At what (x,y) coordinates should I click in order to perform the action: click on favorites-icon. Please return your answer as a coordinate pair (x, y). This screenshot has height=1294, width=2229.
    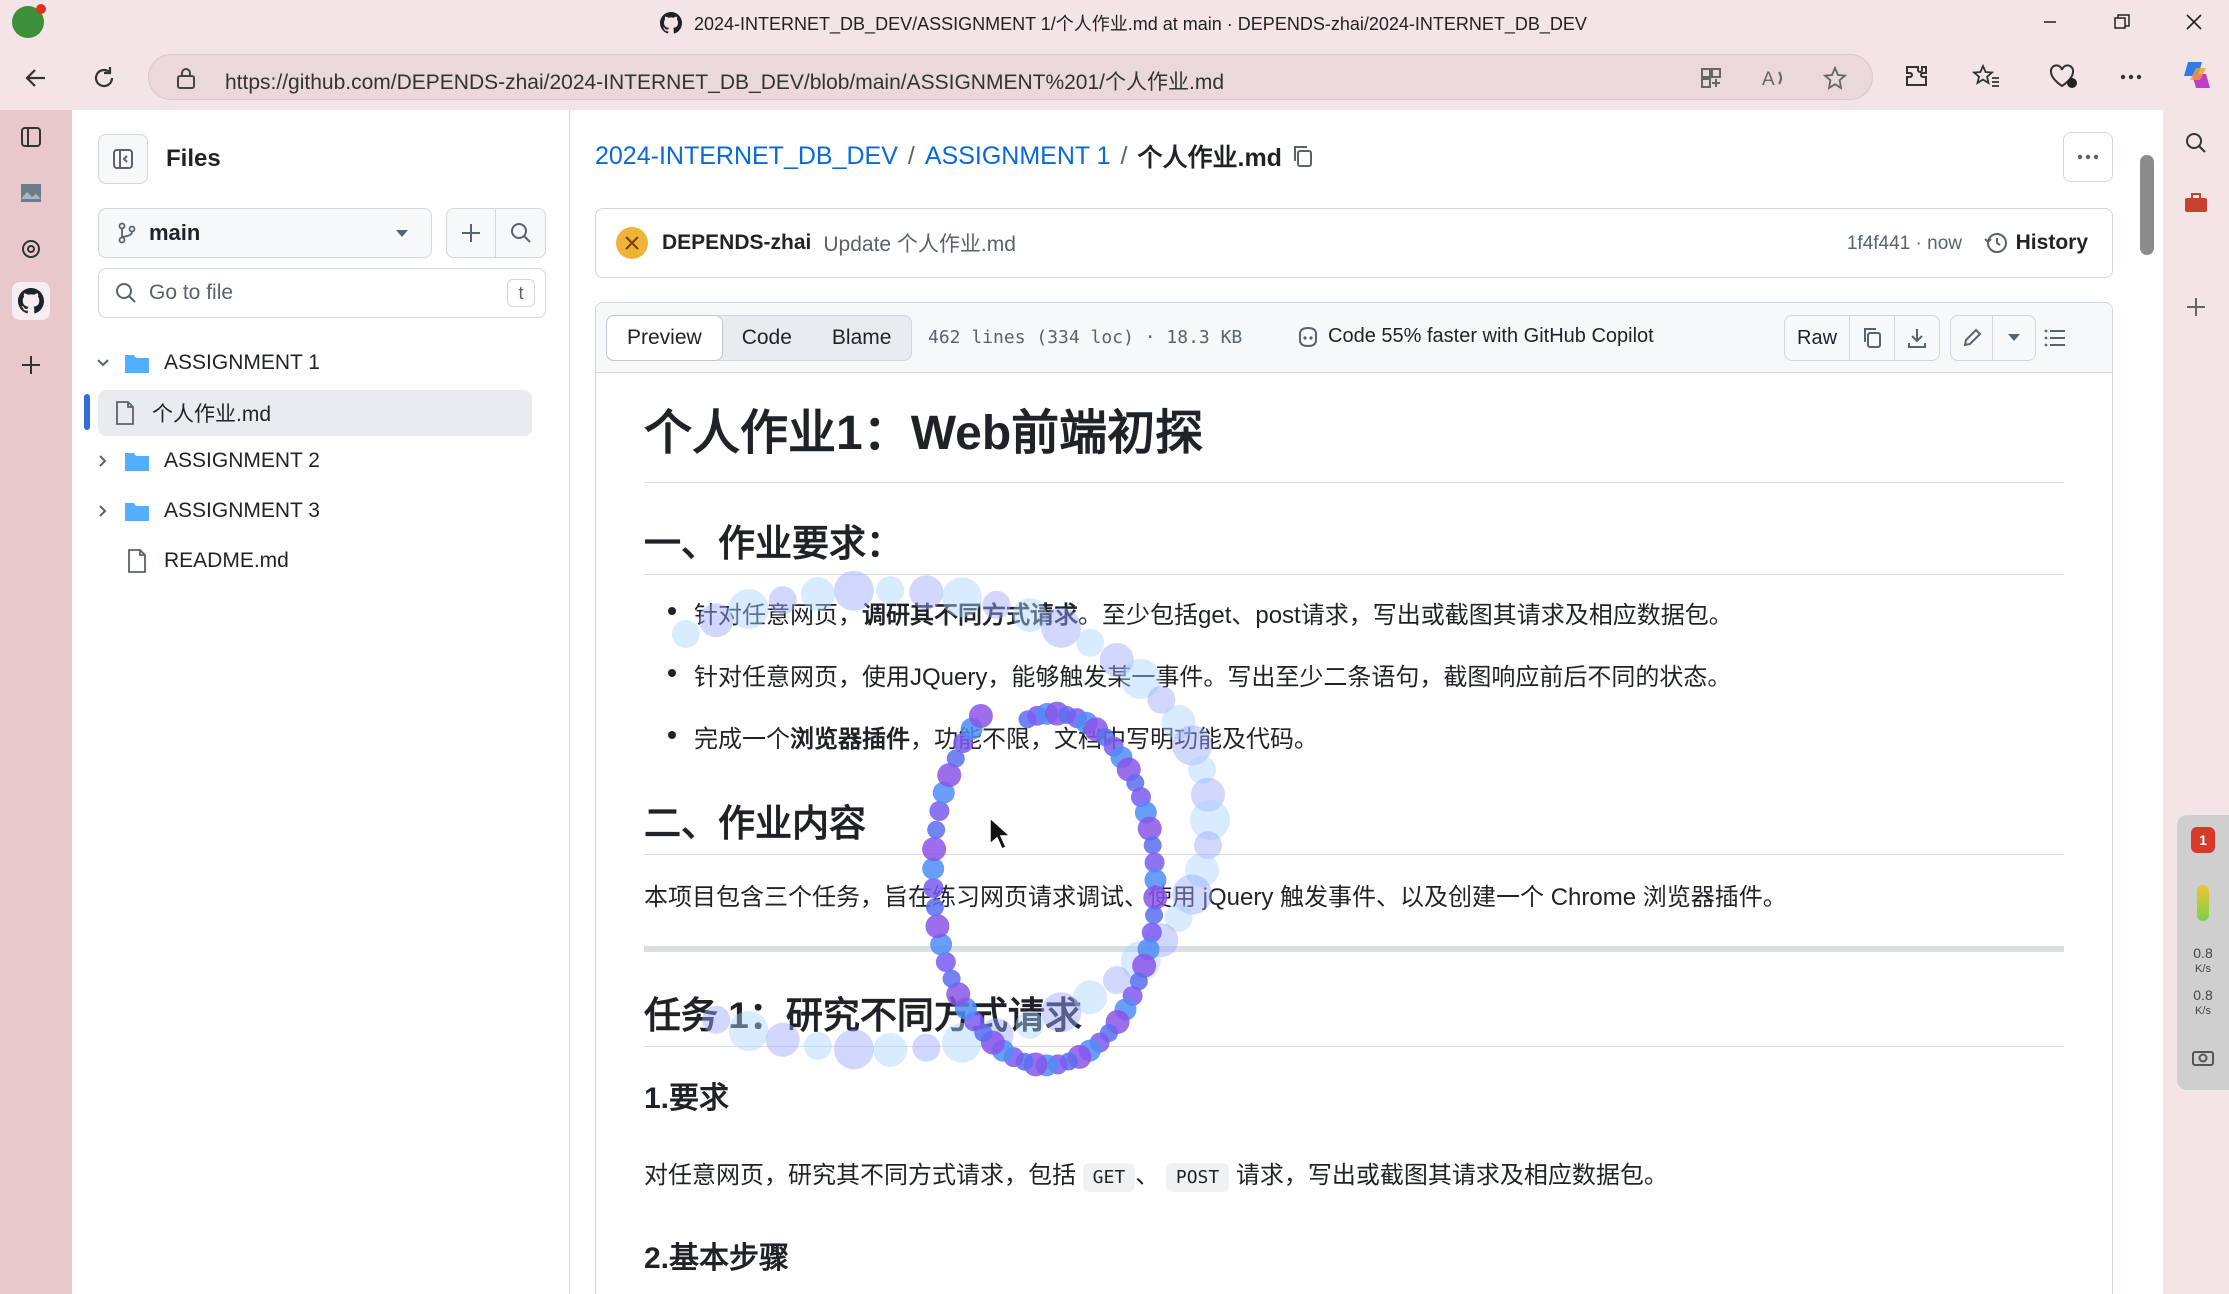
    Looking at the image, I should click on (1986, 77).